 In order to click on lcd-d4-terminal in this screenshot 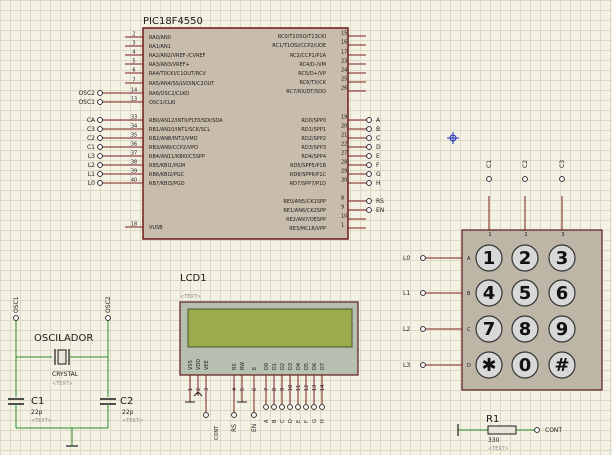, I will do `click(298, 407)`.